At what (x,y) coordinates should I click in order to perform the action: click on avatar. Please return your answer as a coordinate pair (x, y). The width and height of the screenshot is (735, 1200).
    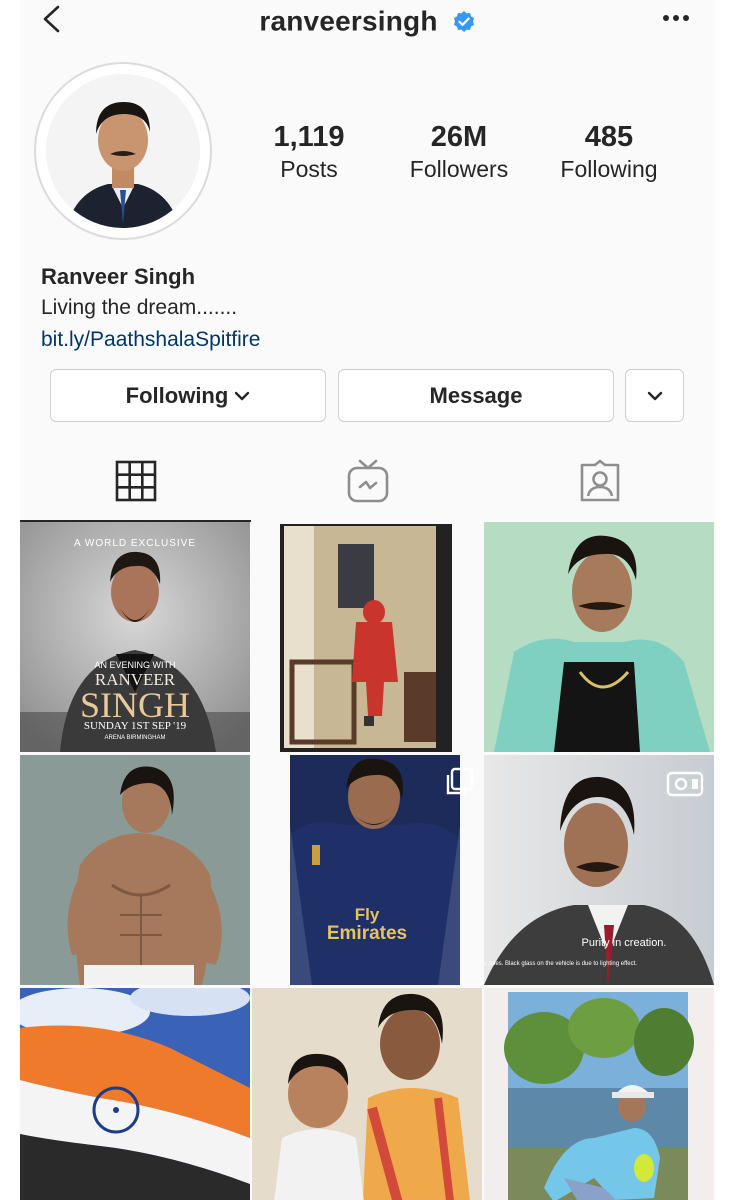
    Looking at the image, I should click on (123, 151).